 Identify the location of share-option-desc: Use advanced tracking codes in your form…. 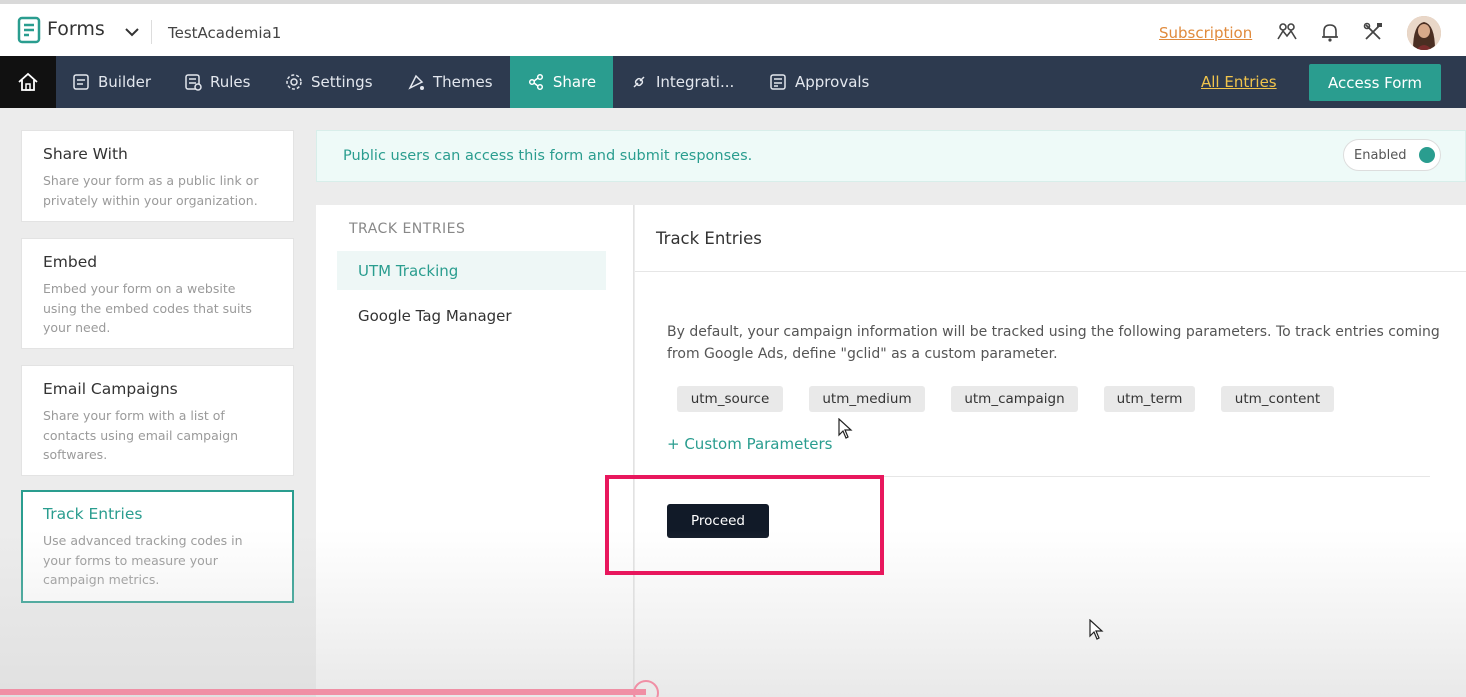
(143, 560).